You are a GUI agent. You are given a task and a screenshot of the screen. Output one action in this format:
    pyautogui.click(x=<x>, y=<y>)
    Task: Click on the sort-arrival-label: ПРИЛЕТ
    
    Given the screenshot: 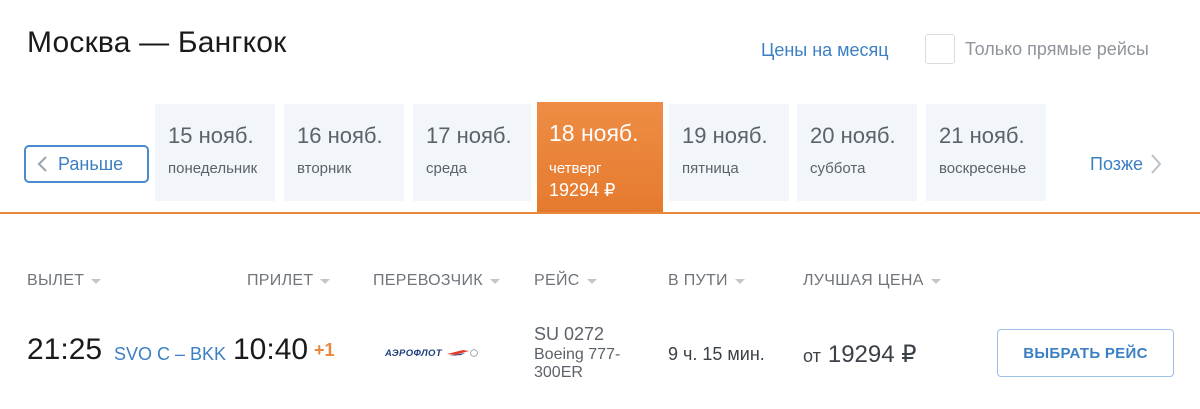 What is the action you would take?
    pyautogui.click(x=280, y=280)
    